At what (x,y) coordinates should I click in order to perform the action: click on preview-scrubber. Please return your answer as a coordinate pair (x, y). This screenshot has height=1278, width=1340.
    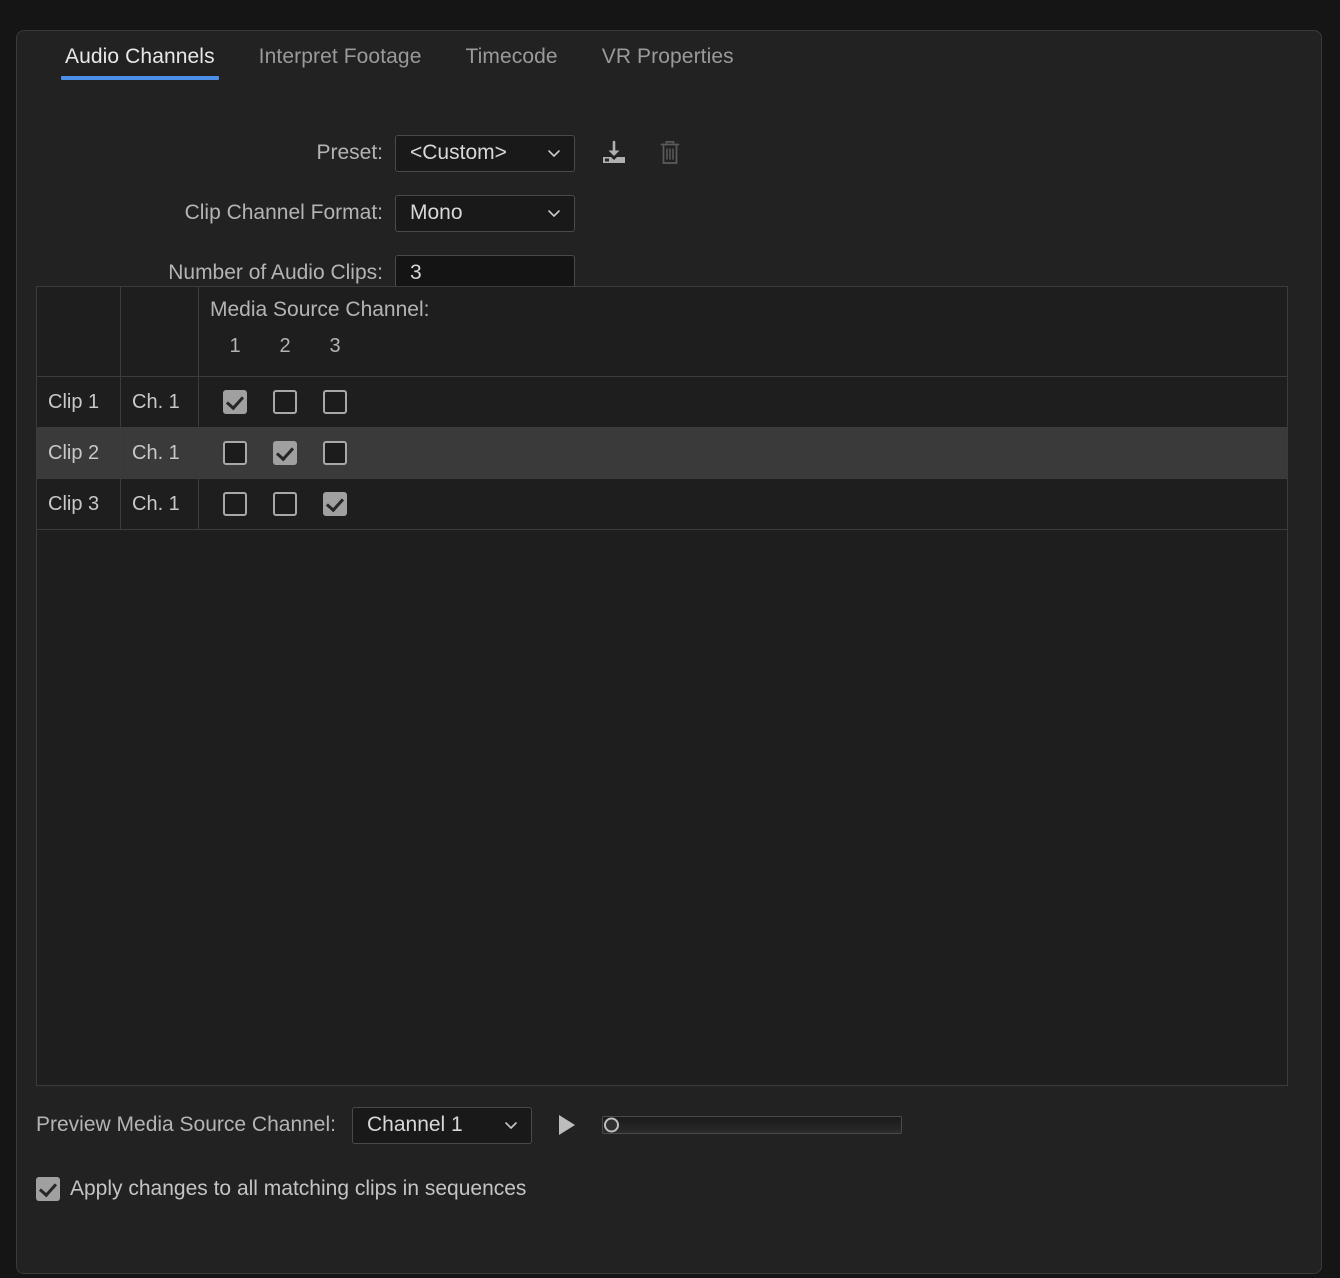
    Looking at the image, I should click on (752, 1125).